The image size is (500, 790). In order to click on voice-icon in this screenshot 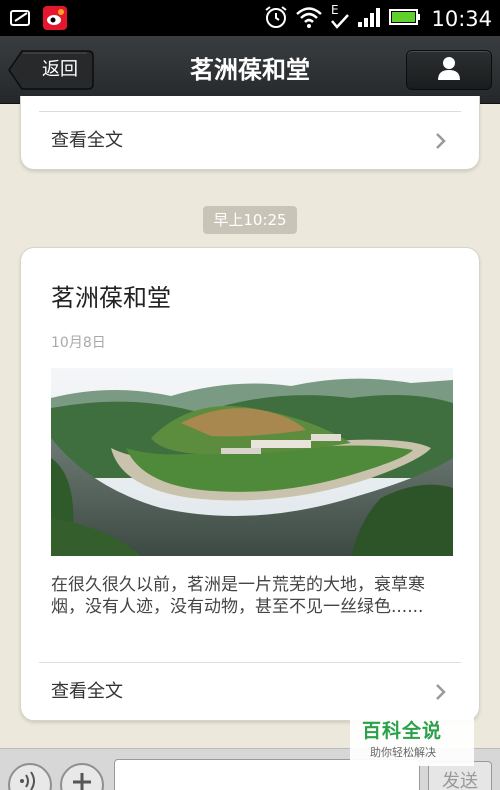, I will do `click(30, 780)`.